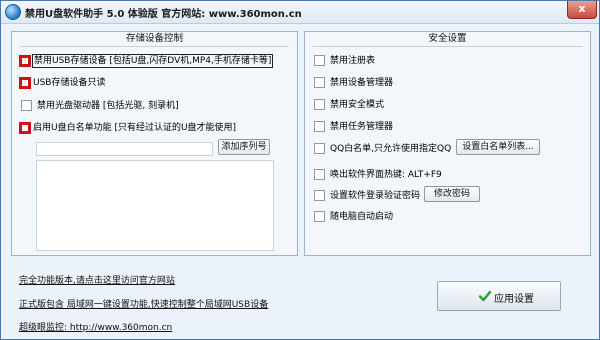 The height and width of the screenshot is (340, 600). What do you see at coordinates (514, 299) in the screenshot?
I see `apply-settings-label: 应用设置` at bounding box center [514, 299].